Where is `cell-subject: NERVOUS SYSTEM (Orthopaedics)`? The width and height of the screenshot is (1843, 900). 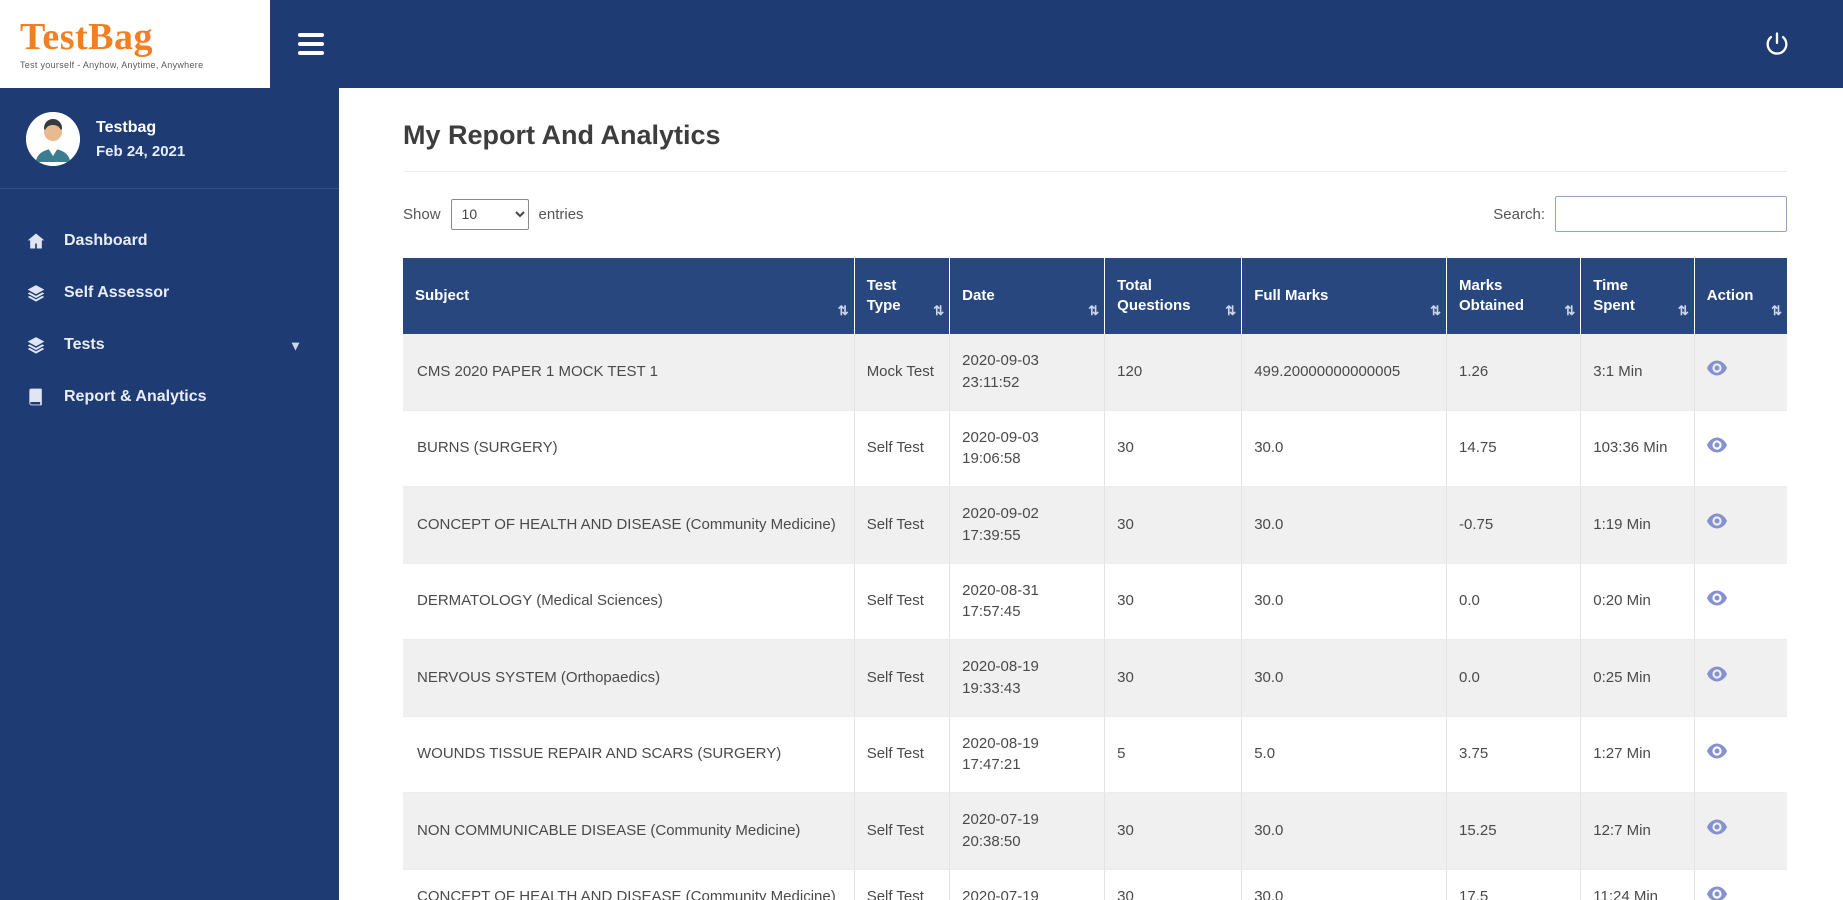
cell-subject: NERVOUS SYSTEM (Orthopaedics) is located at coordinates (629, 678).